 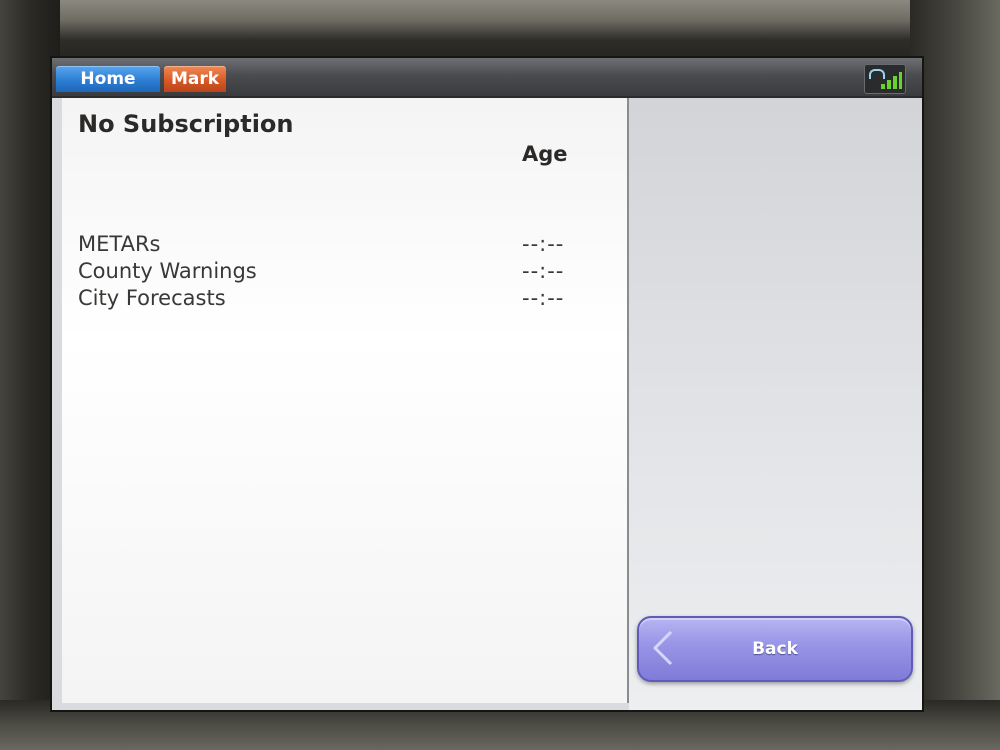 I want to click on satellite-signal-icon, so click(x=885, y=79).